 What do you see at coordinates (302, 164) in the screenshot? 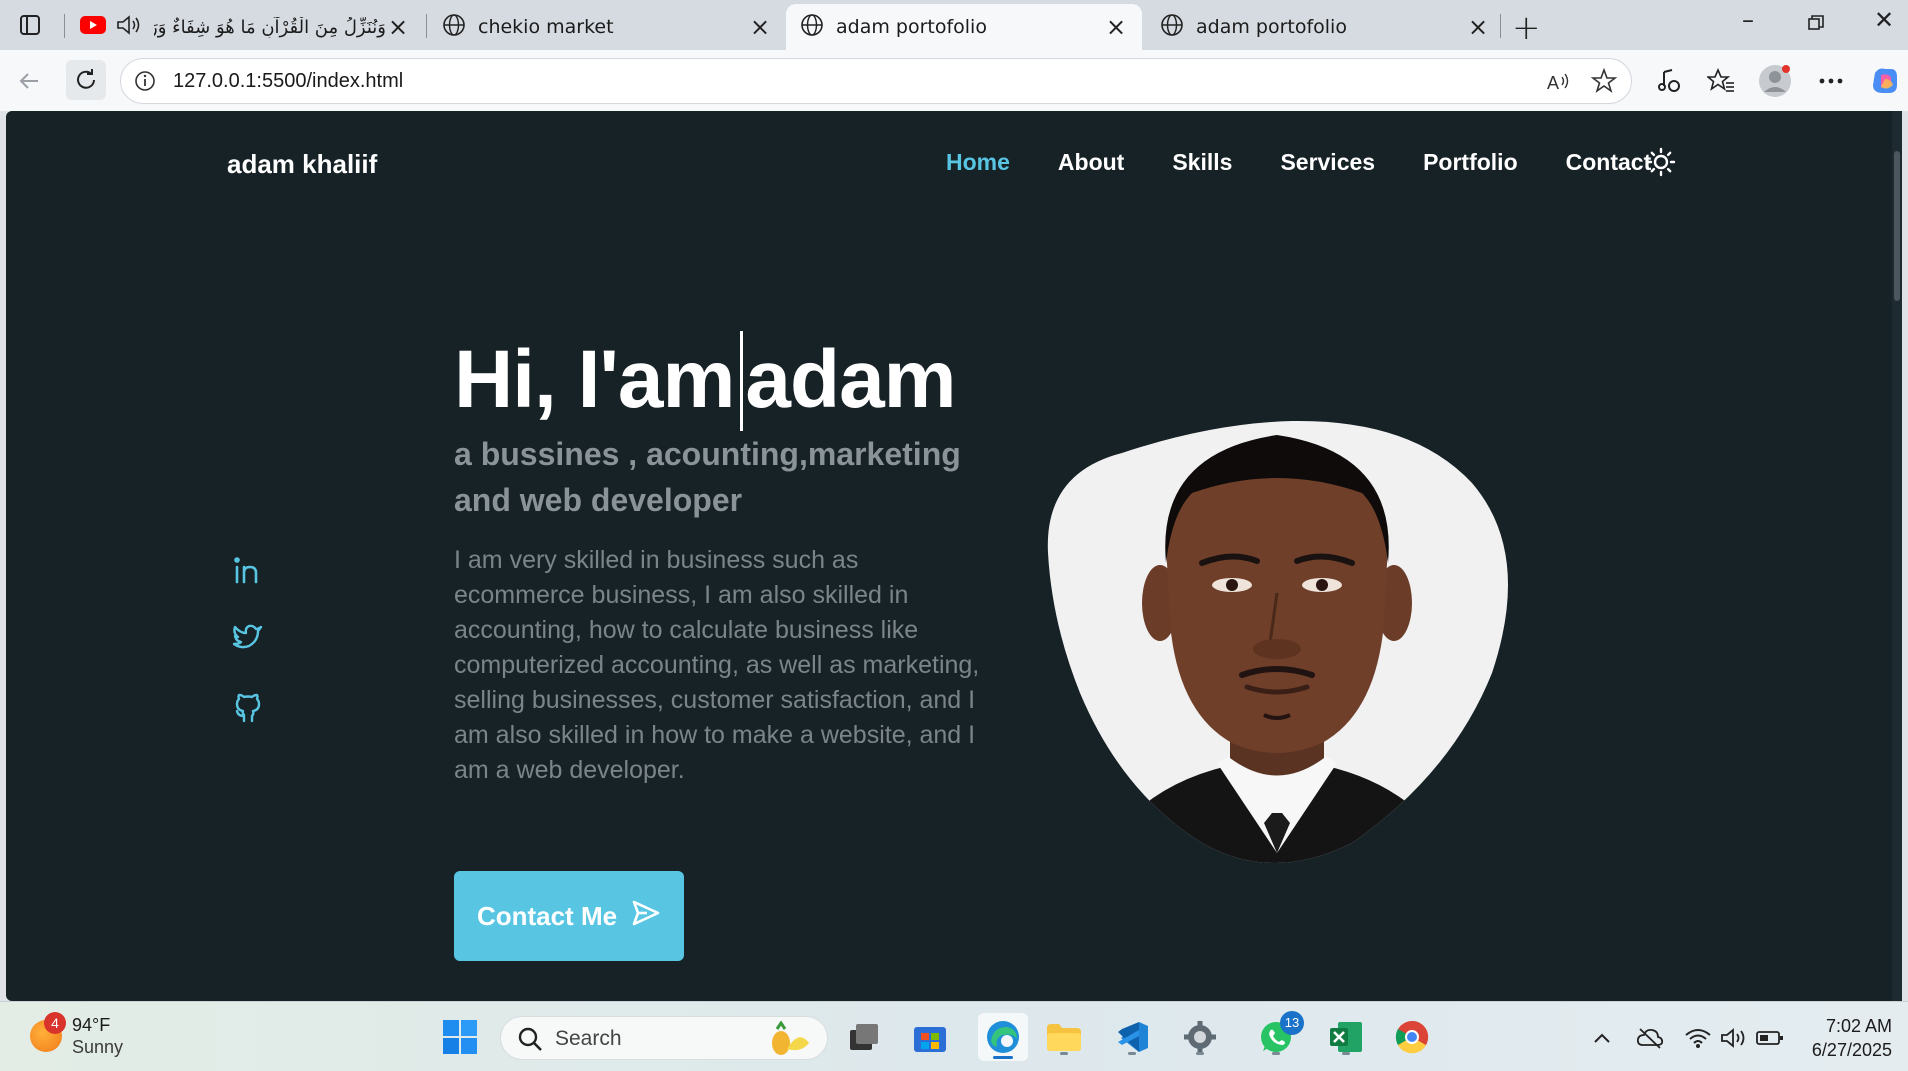
I see `site-logo: adam khaliif` at bounding box center [302, 164].